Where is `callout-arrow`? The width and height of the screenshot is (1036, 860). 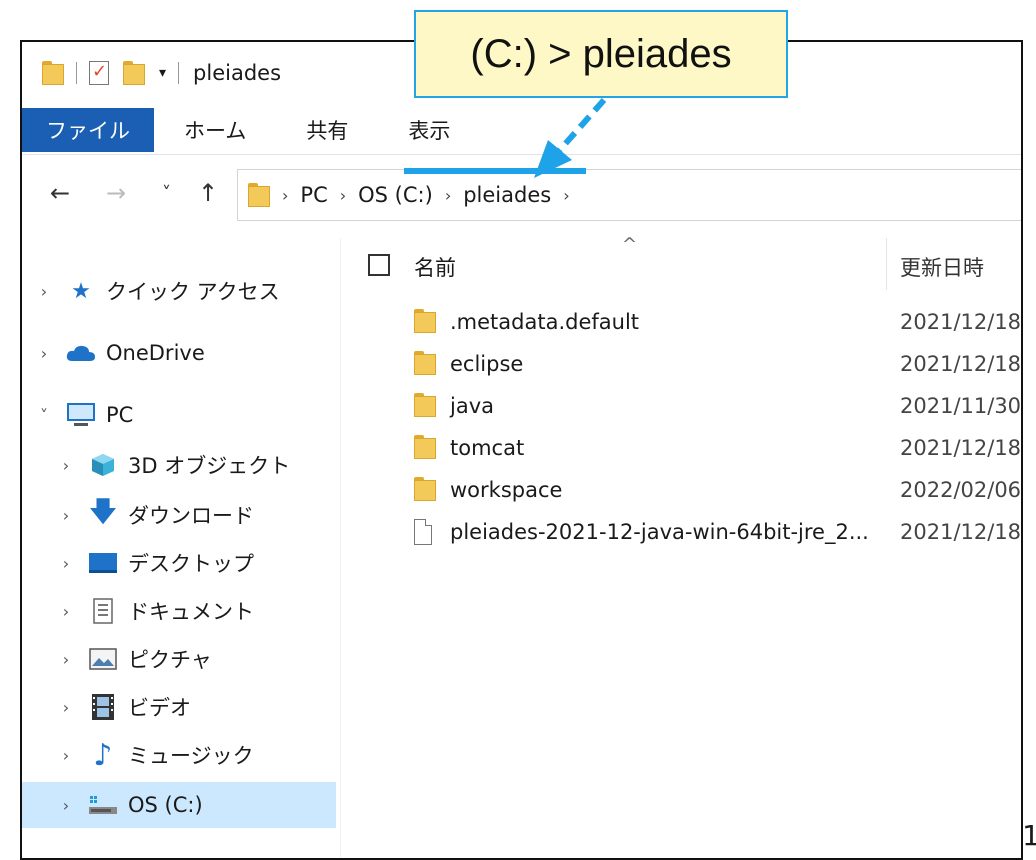
callout-arrow is located at coordinates (570, 138).